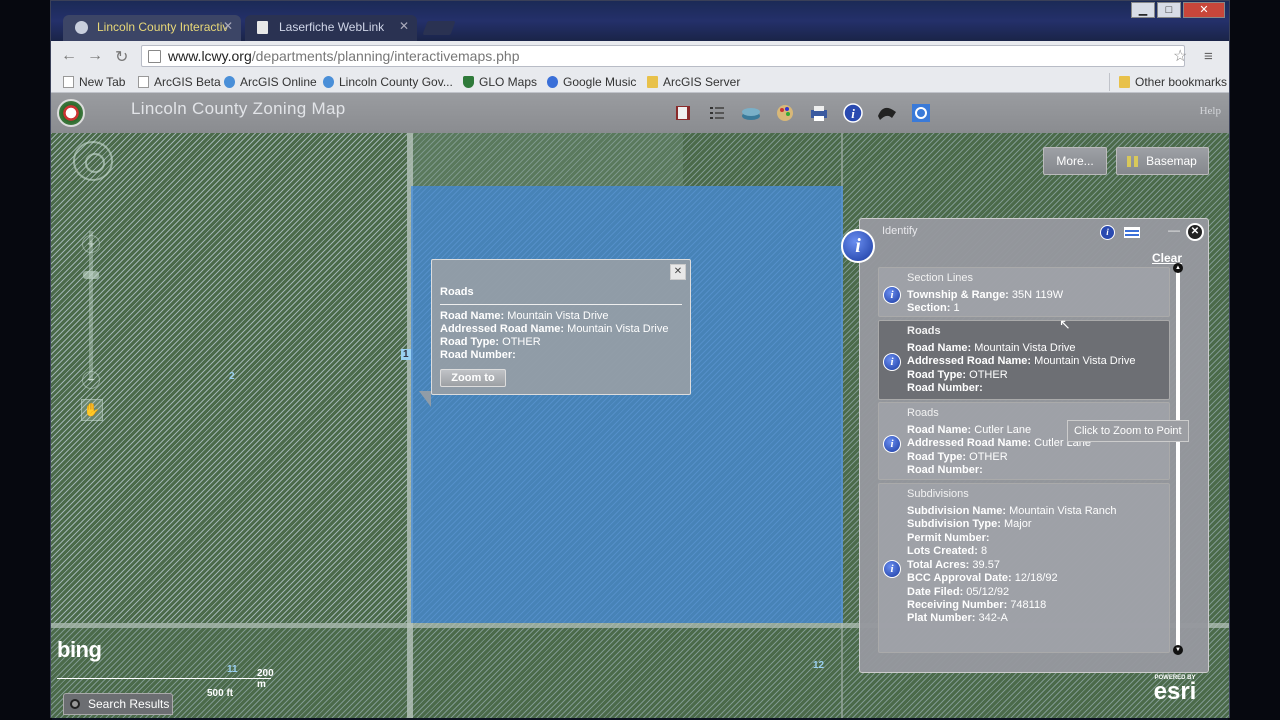 This screenshot has height=720, width=1280. What do you see at coordinates (95, 56) in the screenshot?
I see `forward-icon: →` at bounding box center [95, 56].